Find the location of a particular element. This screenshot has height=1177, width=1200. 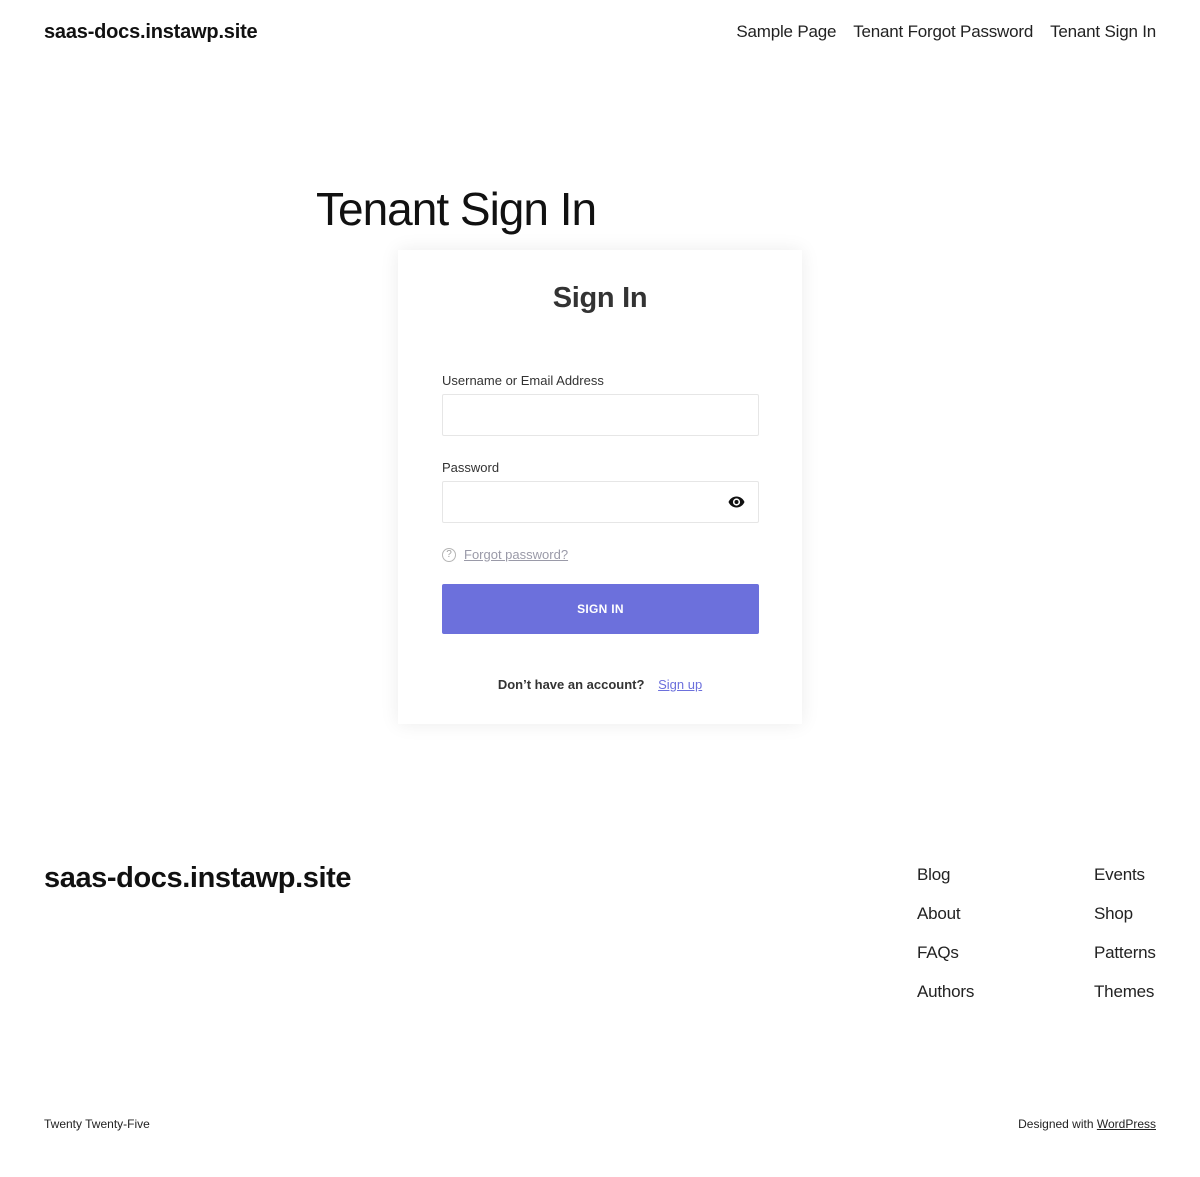

forgot-password-row: ? Forgot password? is located at coordinates (505, 554).